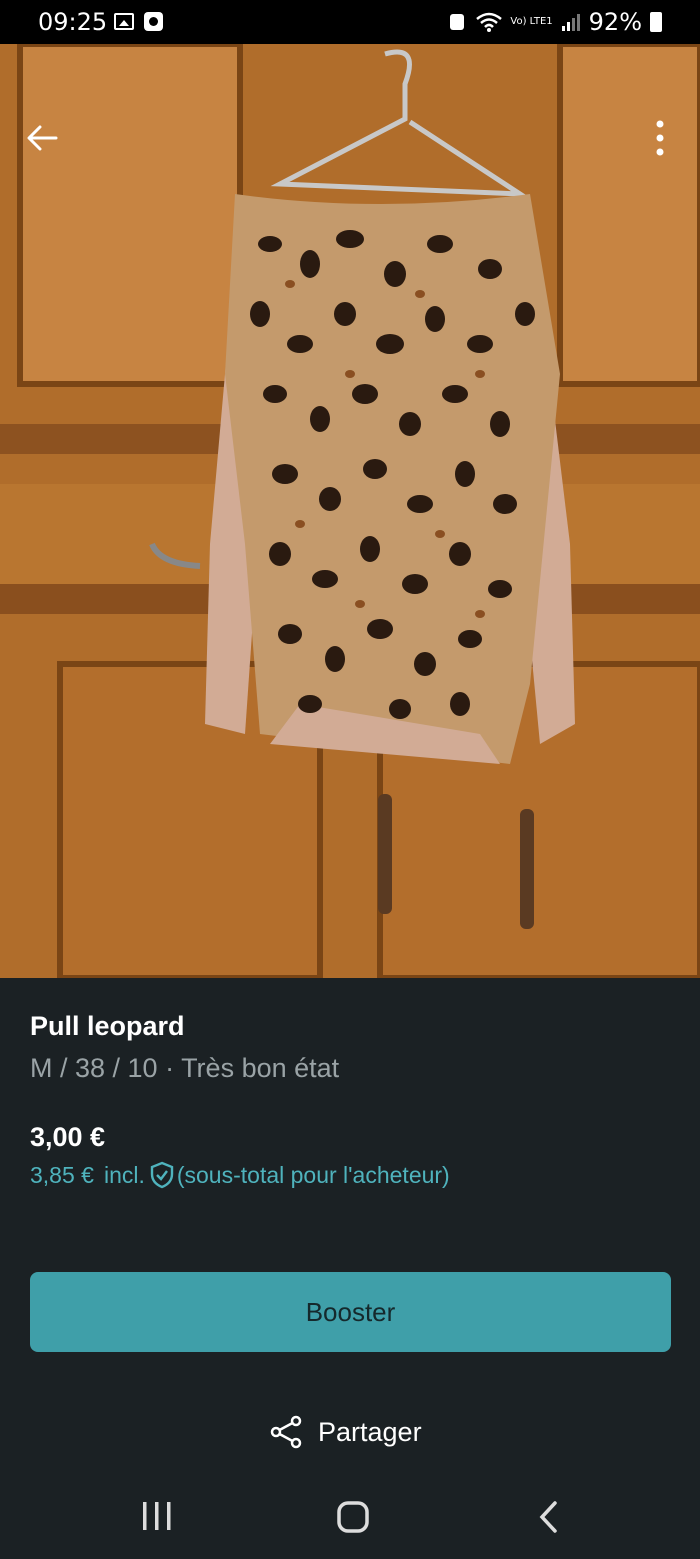  Describe the element at coordinates (153, 21) in the screenshot. I see `app-notification-icon` at that location.